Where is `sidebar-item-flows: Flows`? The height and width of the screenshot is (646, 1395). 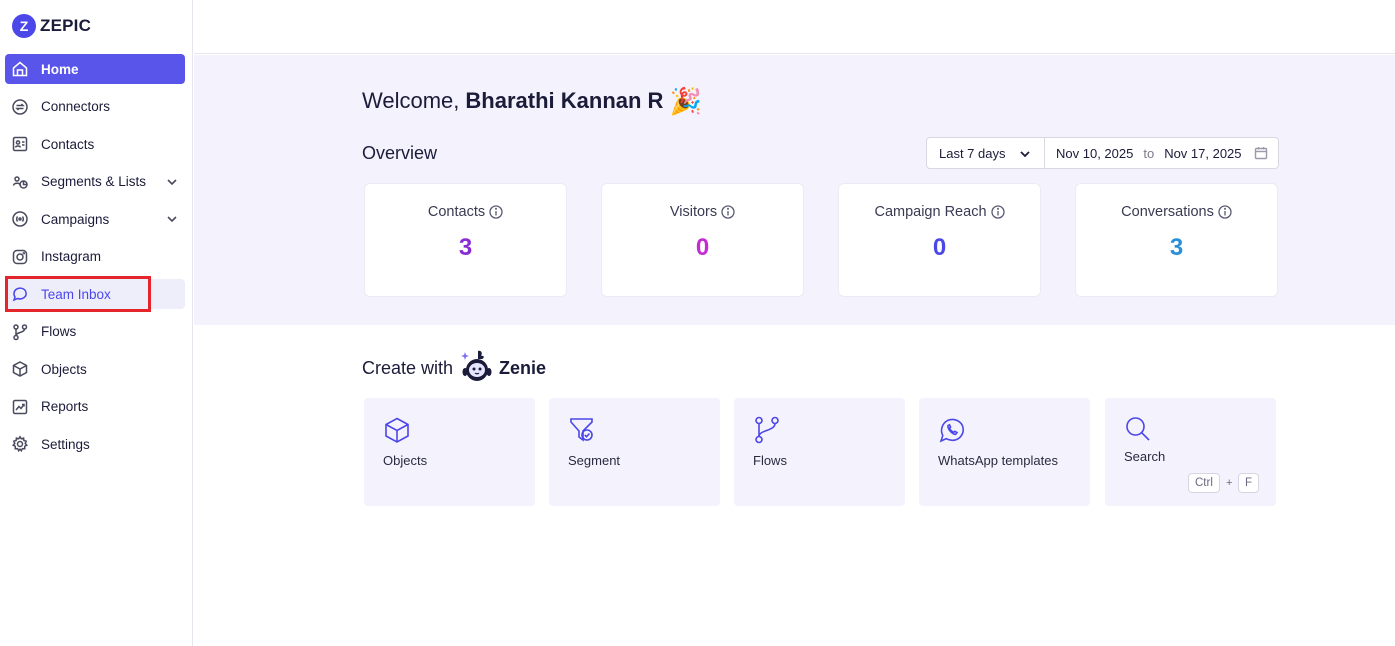 sidebar-item-flows: Flows is located at coordinates (95, 332).